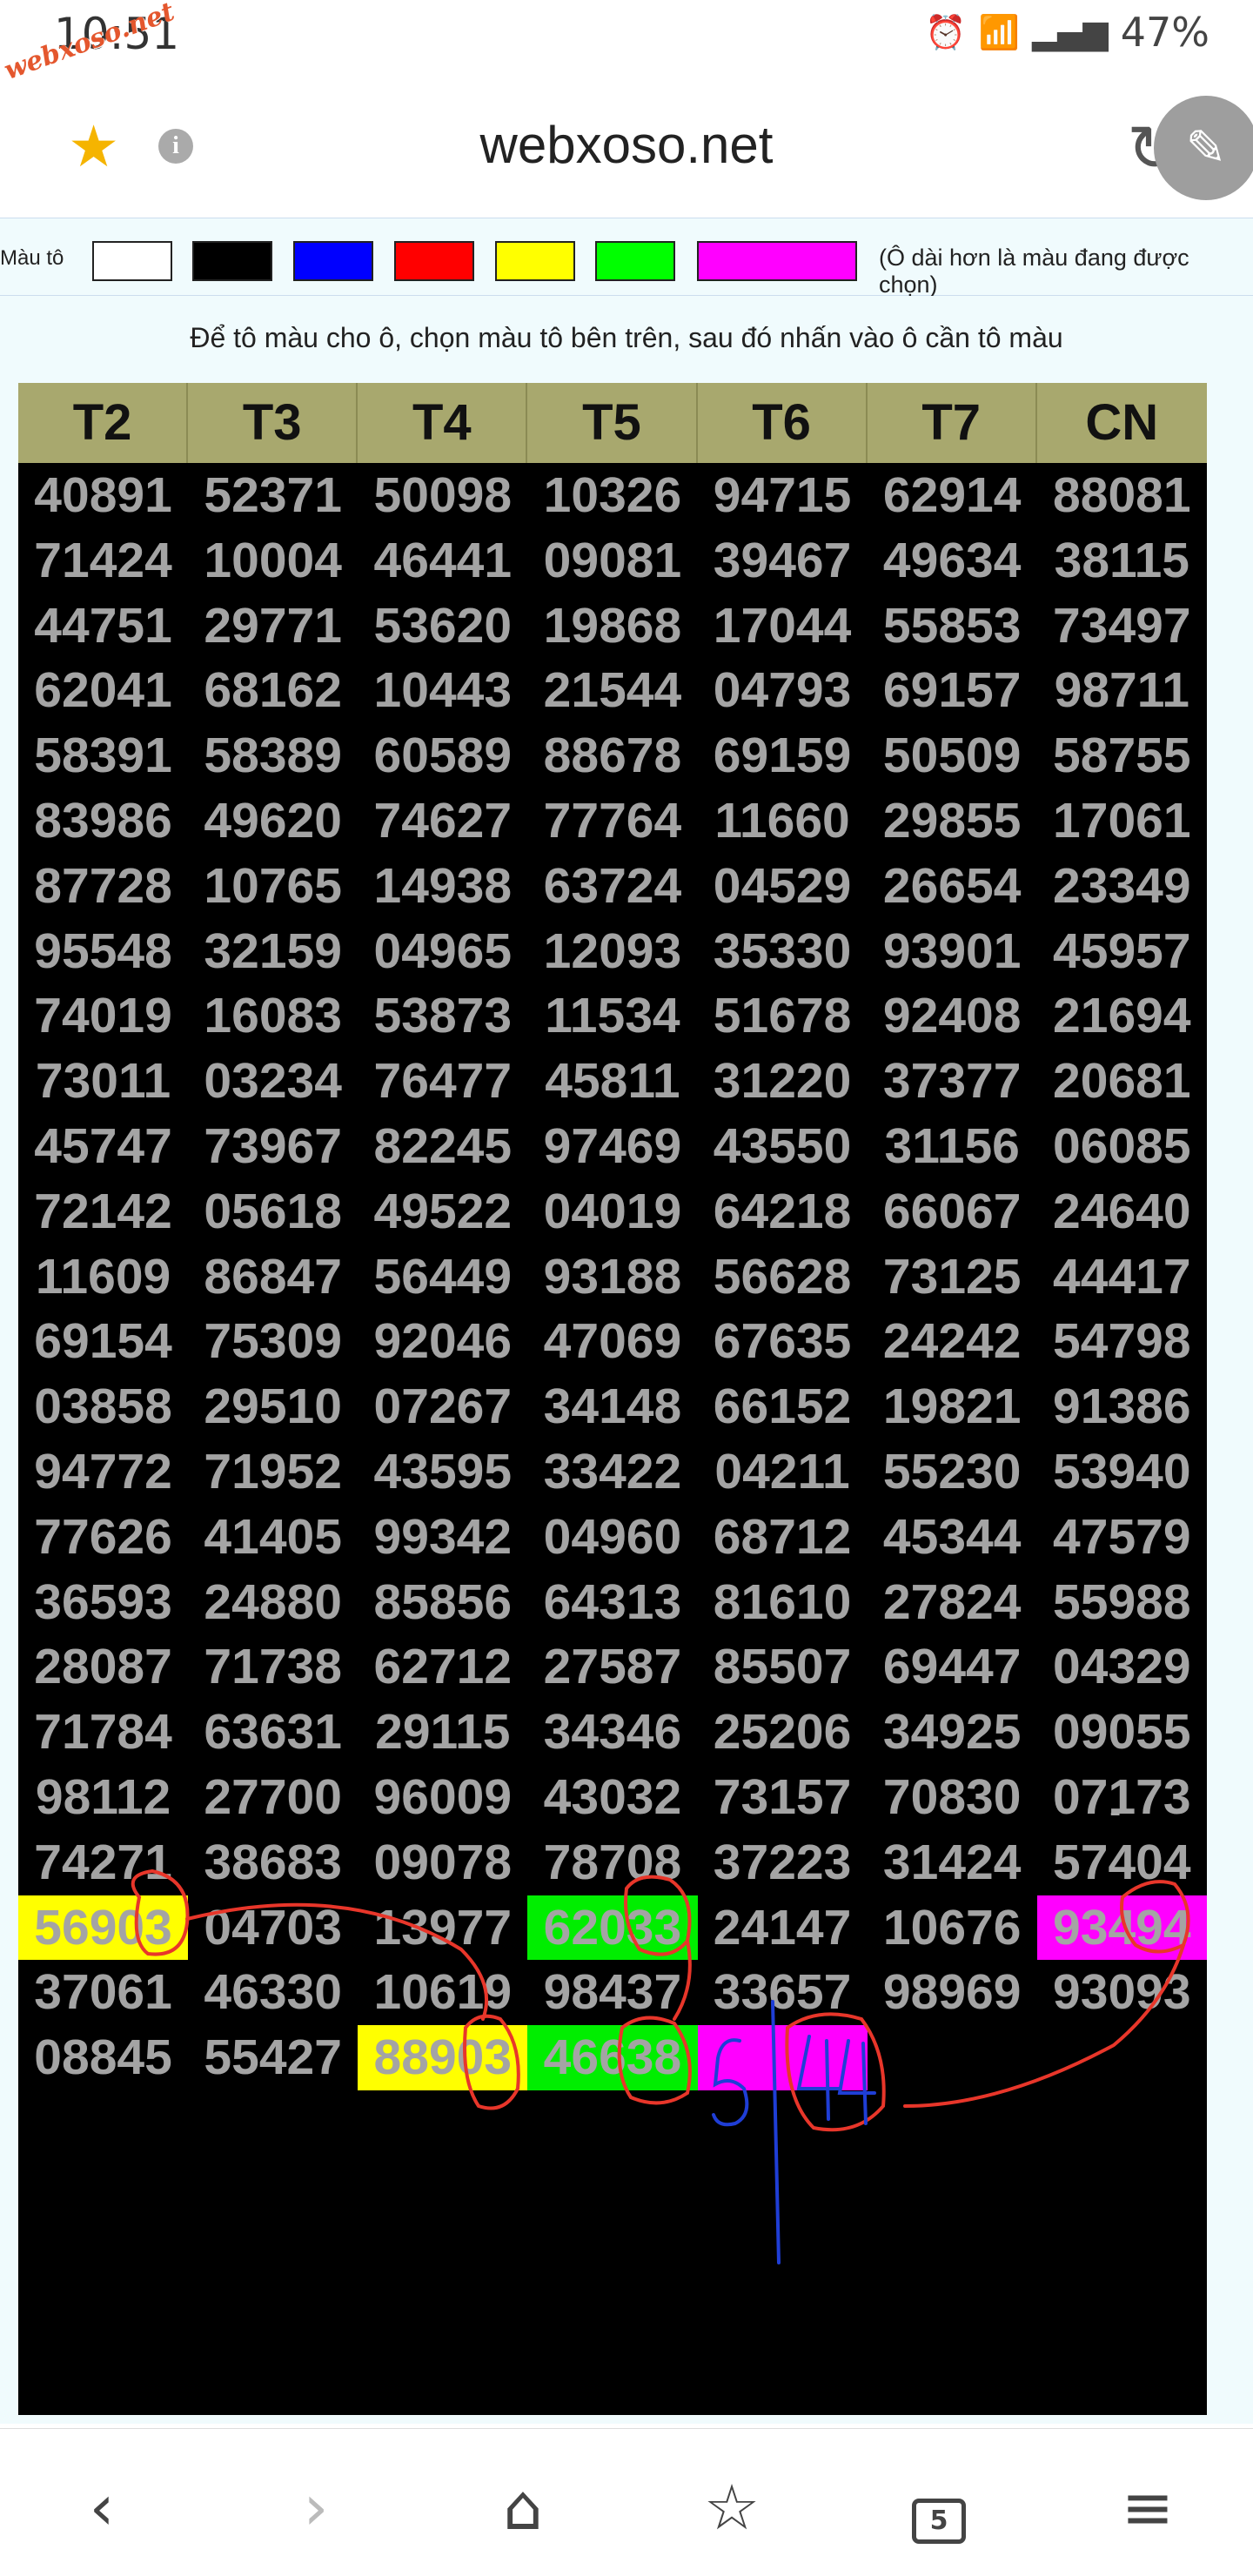 The image size is (1253, 2576). I want to click on number-cell: 31424, so click(952, 1862).